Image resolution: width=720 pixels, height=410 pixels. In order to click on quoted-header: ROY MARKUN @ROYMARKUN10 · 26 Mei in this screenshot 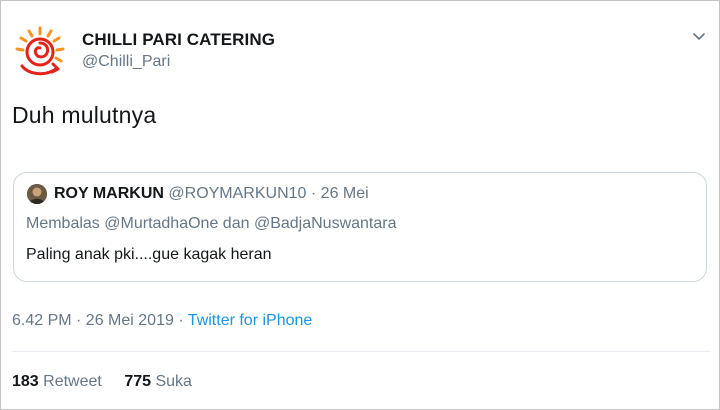, I will do `click(211, 194)`.